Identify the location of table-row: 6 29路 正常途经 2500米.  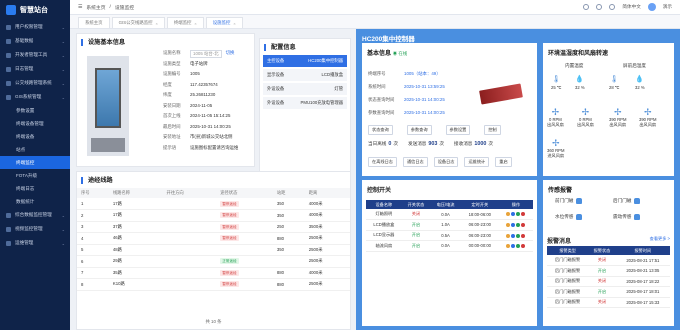
(213, 261).